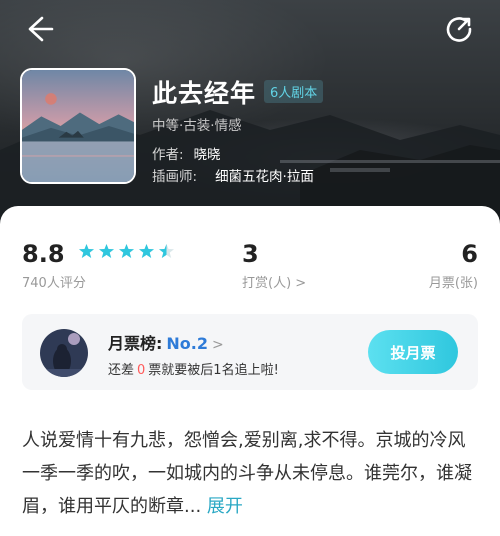  I want to click on illustrator-row: 插画师: 细菌五花肉·拉面, so click(233, 175).